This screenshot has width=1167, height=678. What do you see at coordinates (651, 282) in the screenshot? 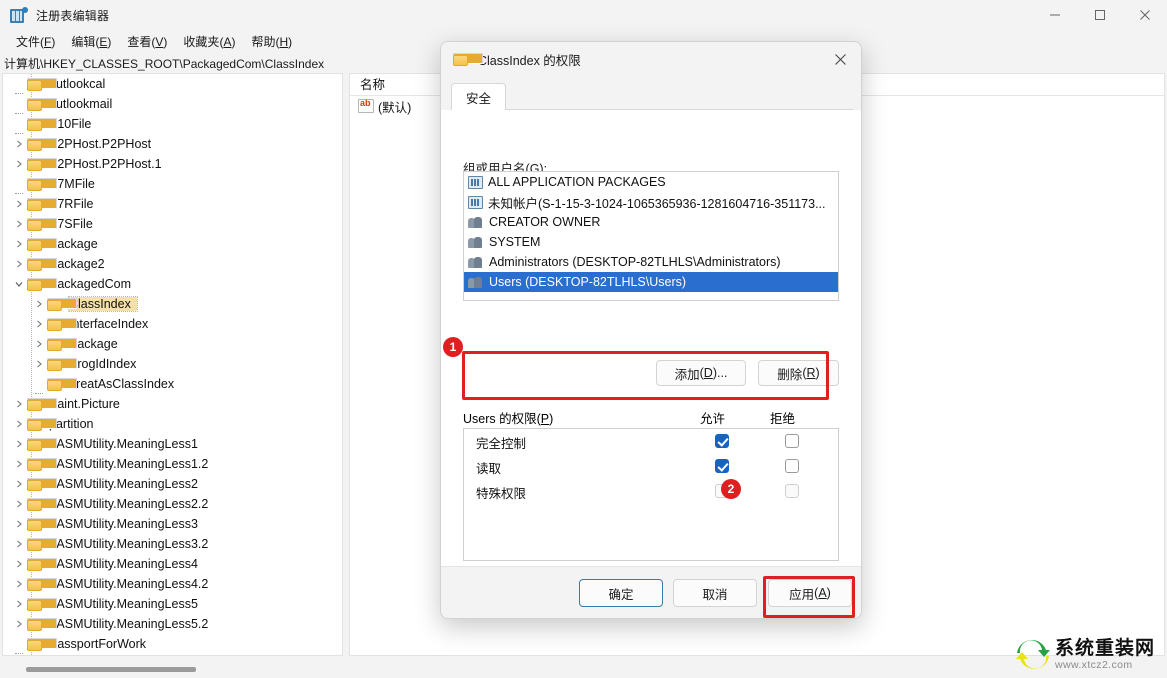
I see `list-item: Users (DESKTOP-82TLHLS\Users)` at bounding box center [651, 282].